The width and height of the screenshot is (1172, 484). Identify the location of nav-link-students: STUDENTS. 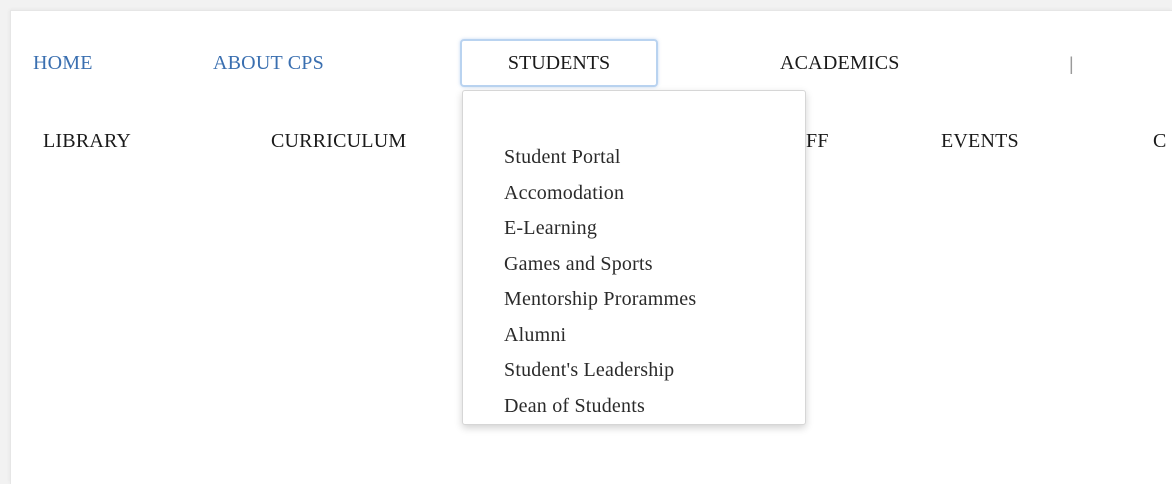
(559, 63).